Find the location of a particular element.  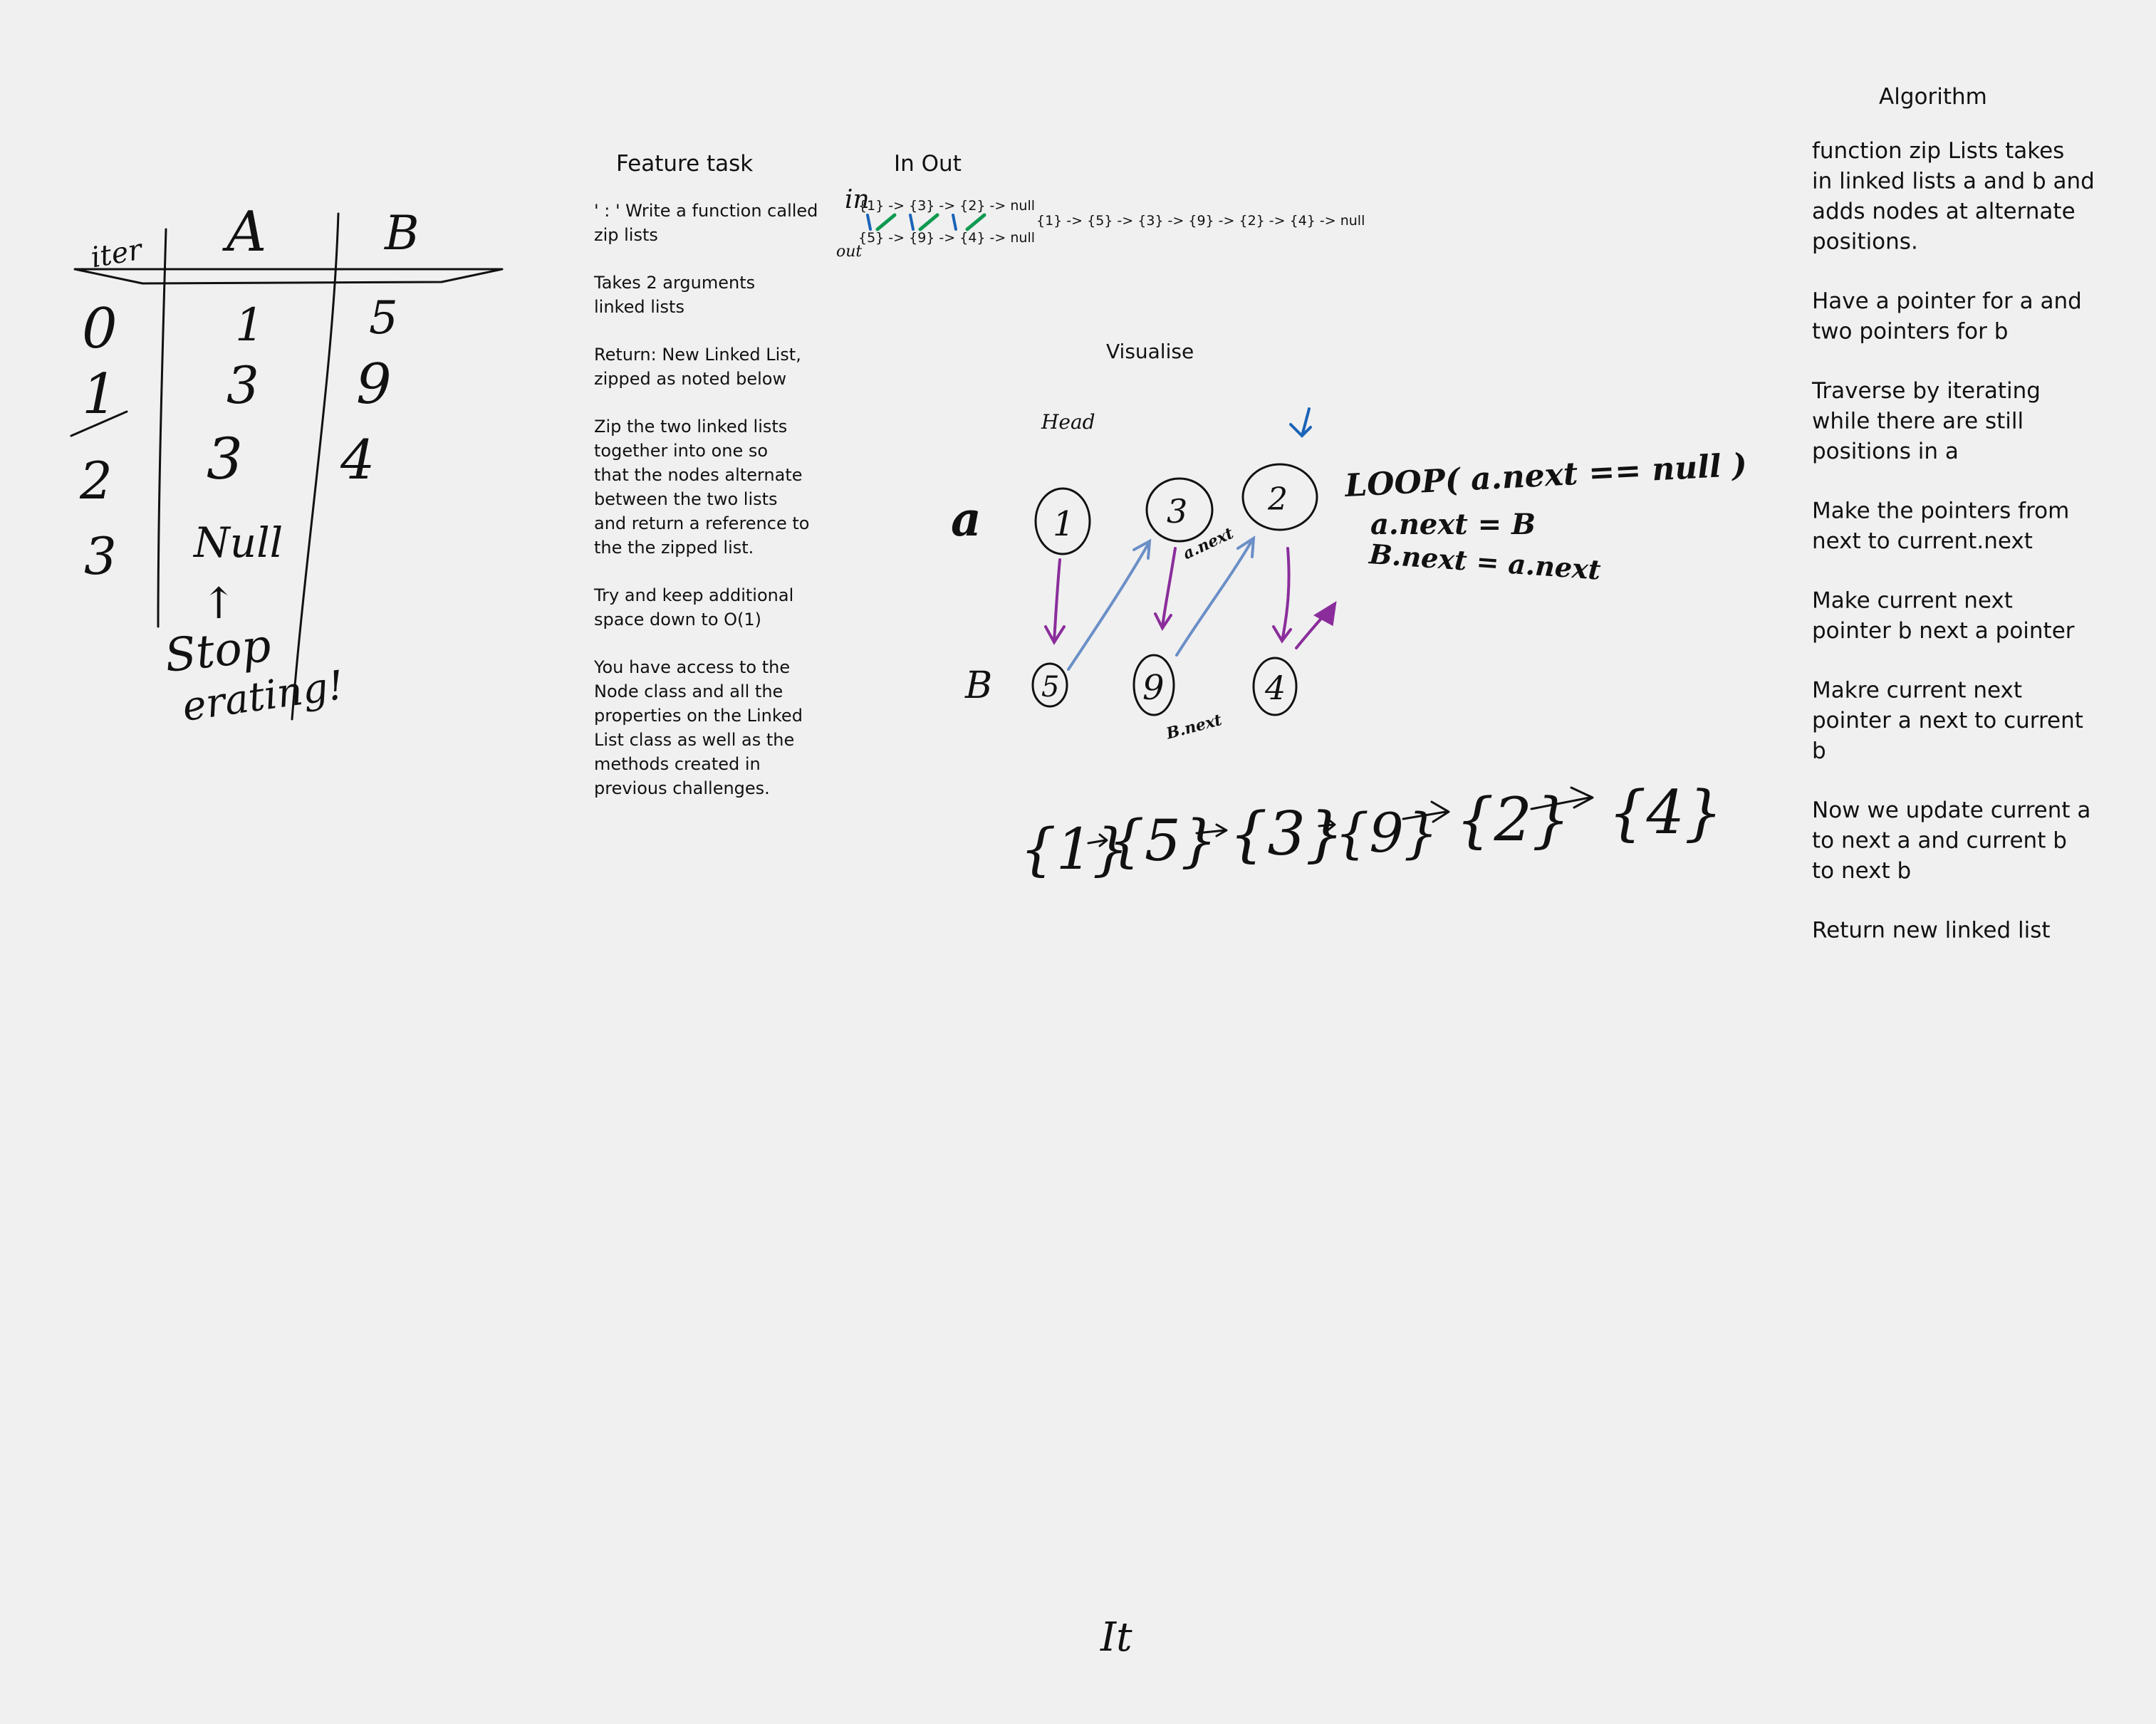

input-list-a: {1} -> {3} -> {2} -> null is located at coordinates (946, 206).